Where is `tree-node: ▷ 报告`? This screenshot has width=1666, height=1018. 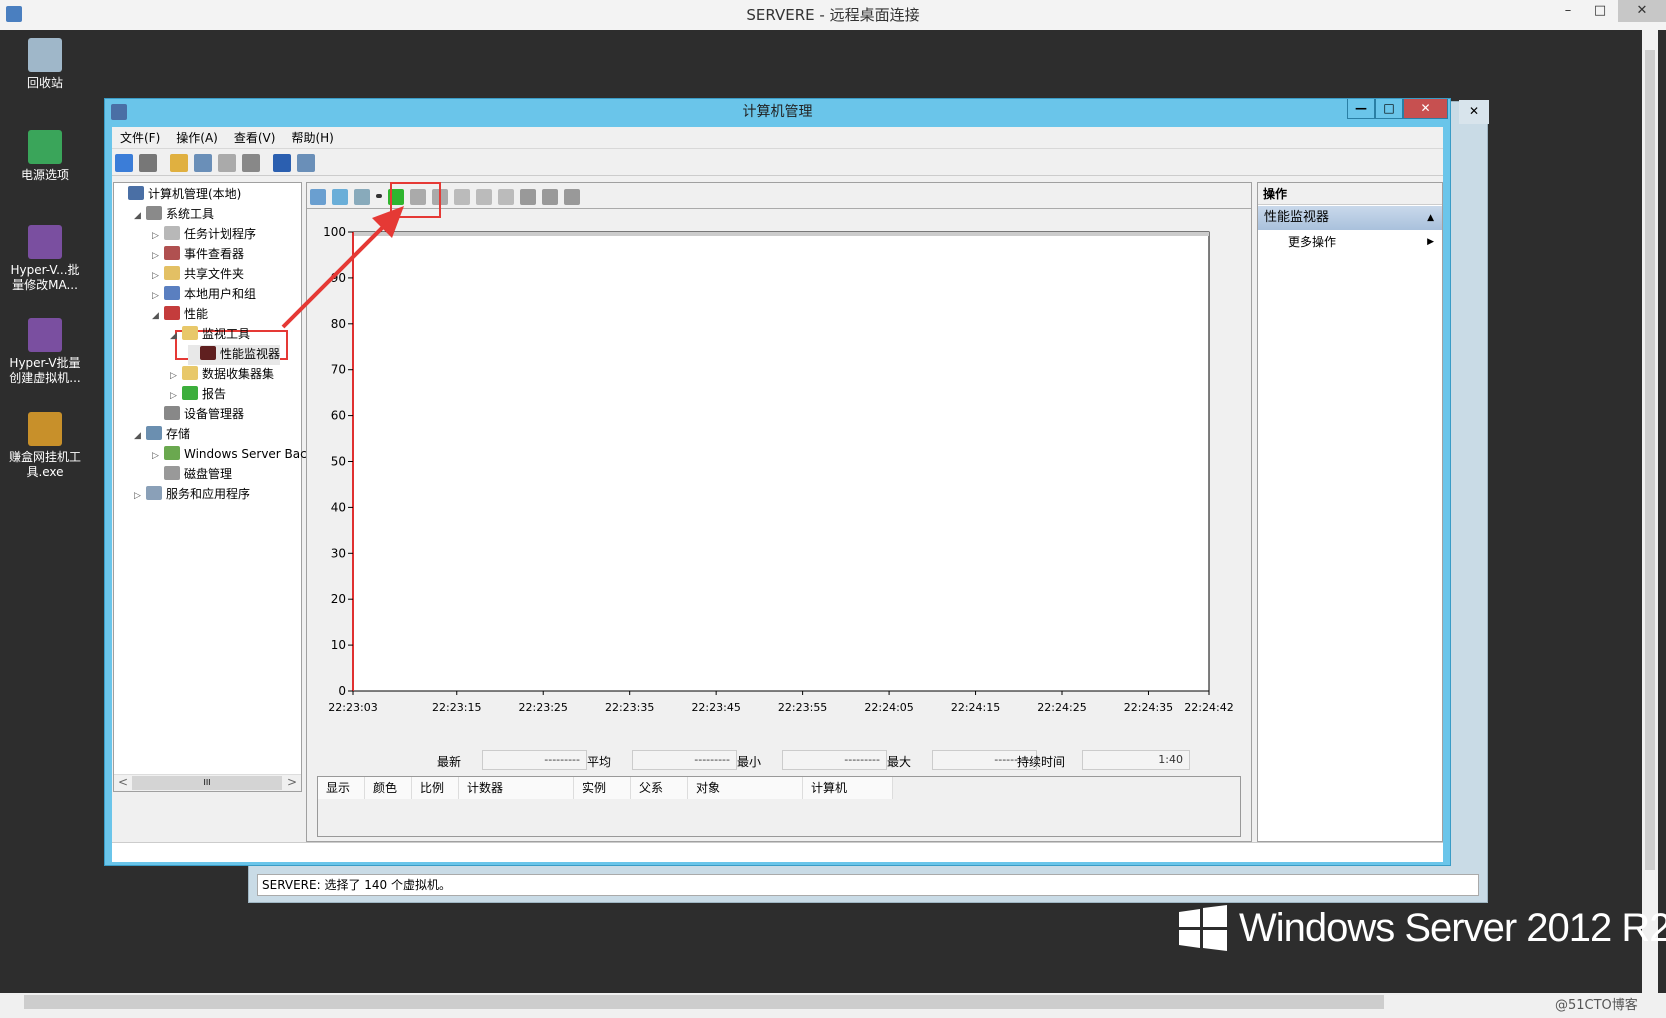
tree-node: ▷ 报告 is located at coordinates (198, 395).